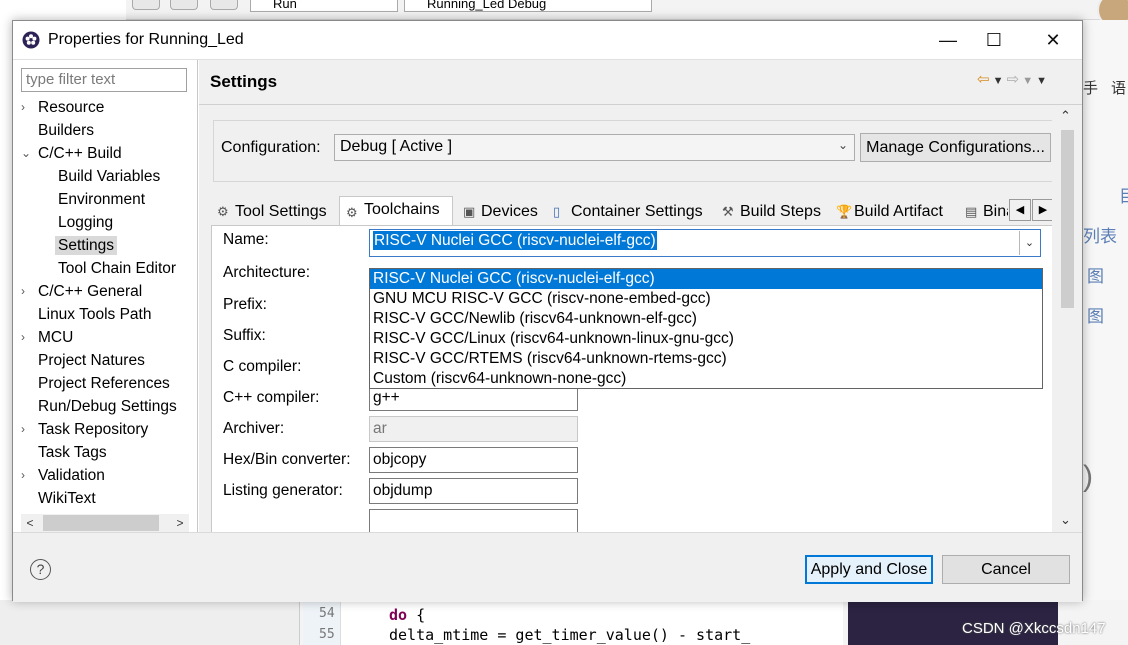  Describe the element at coordinates (30, 523) in the screenshot. I see `scroll-left-icon: <` at that location.